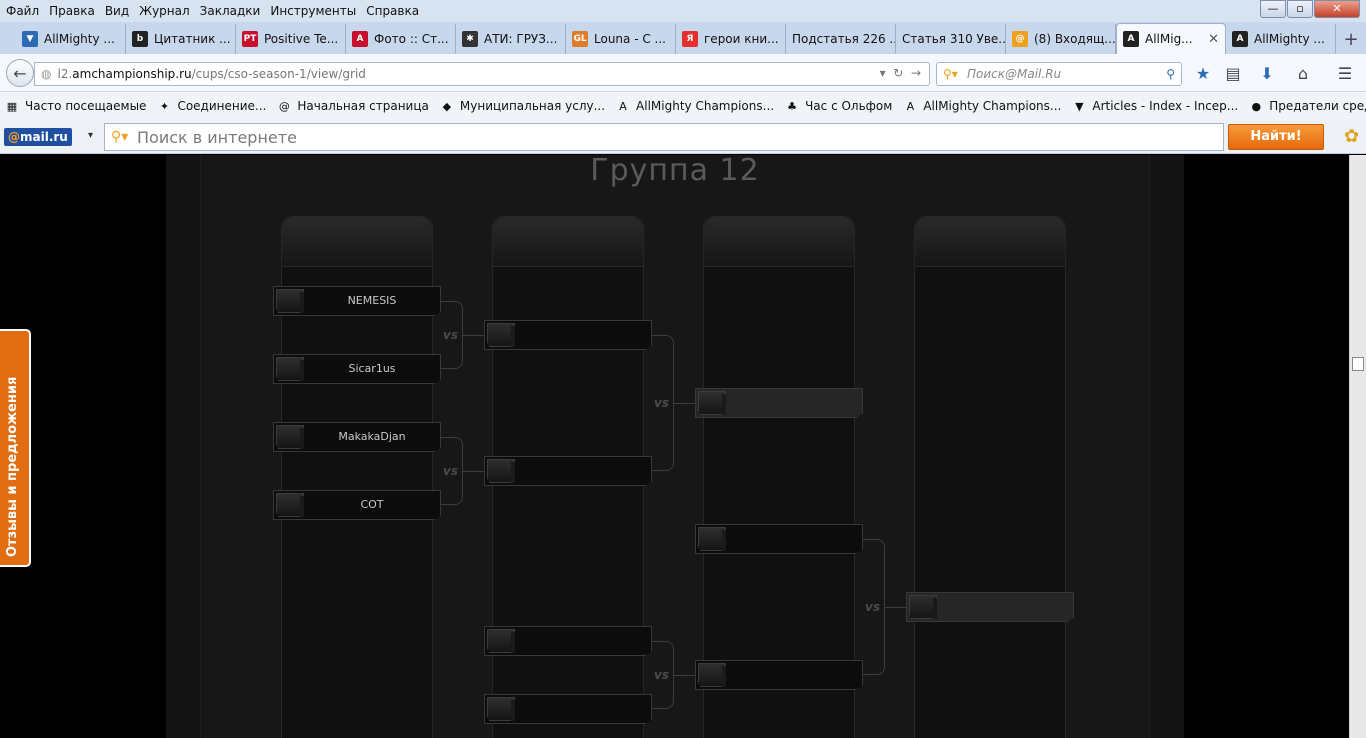  What do you see at coordinates (779, 477) in the screenshot?
I see `round-3-column` at bounding box center [779, 477].